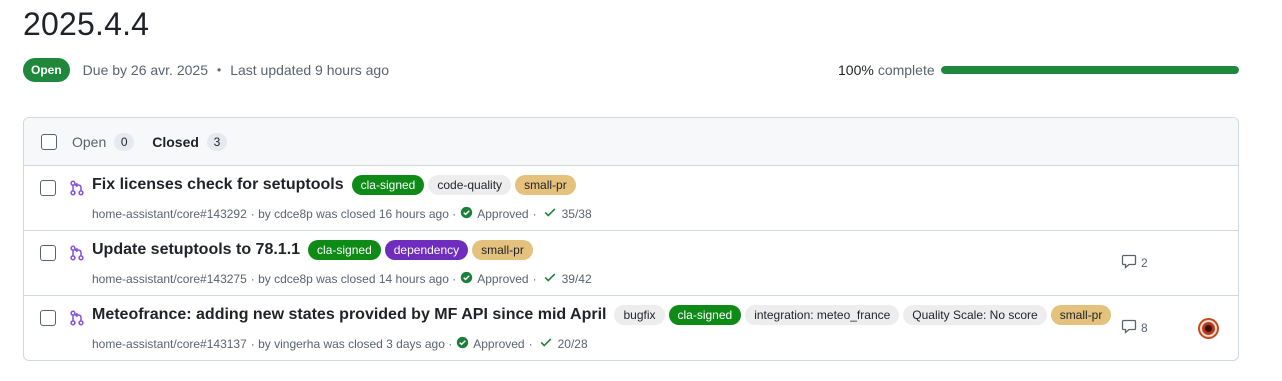 Image resolution: width=1282 pixels, height=381 pixels. I want to click on pr-closed-info: · by cdce8p was closed 16 hours ago ·, so click(353, 213).